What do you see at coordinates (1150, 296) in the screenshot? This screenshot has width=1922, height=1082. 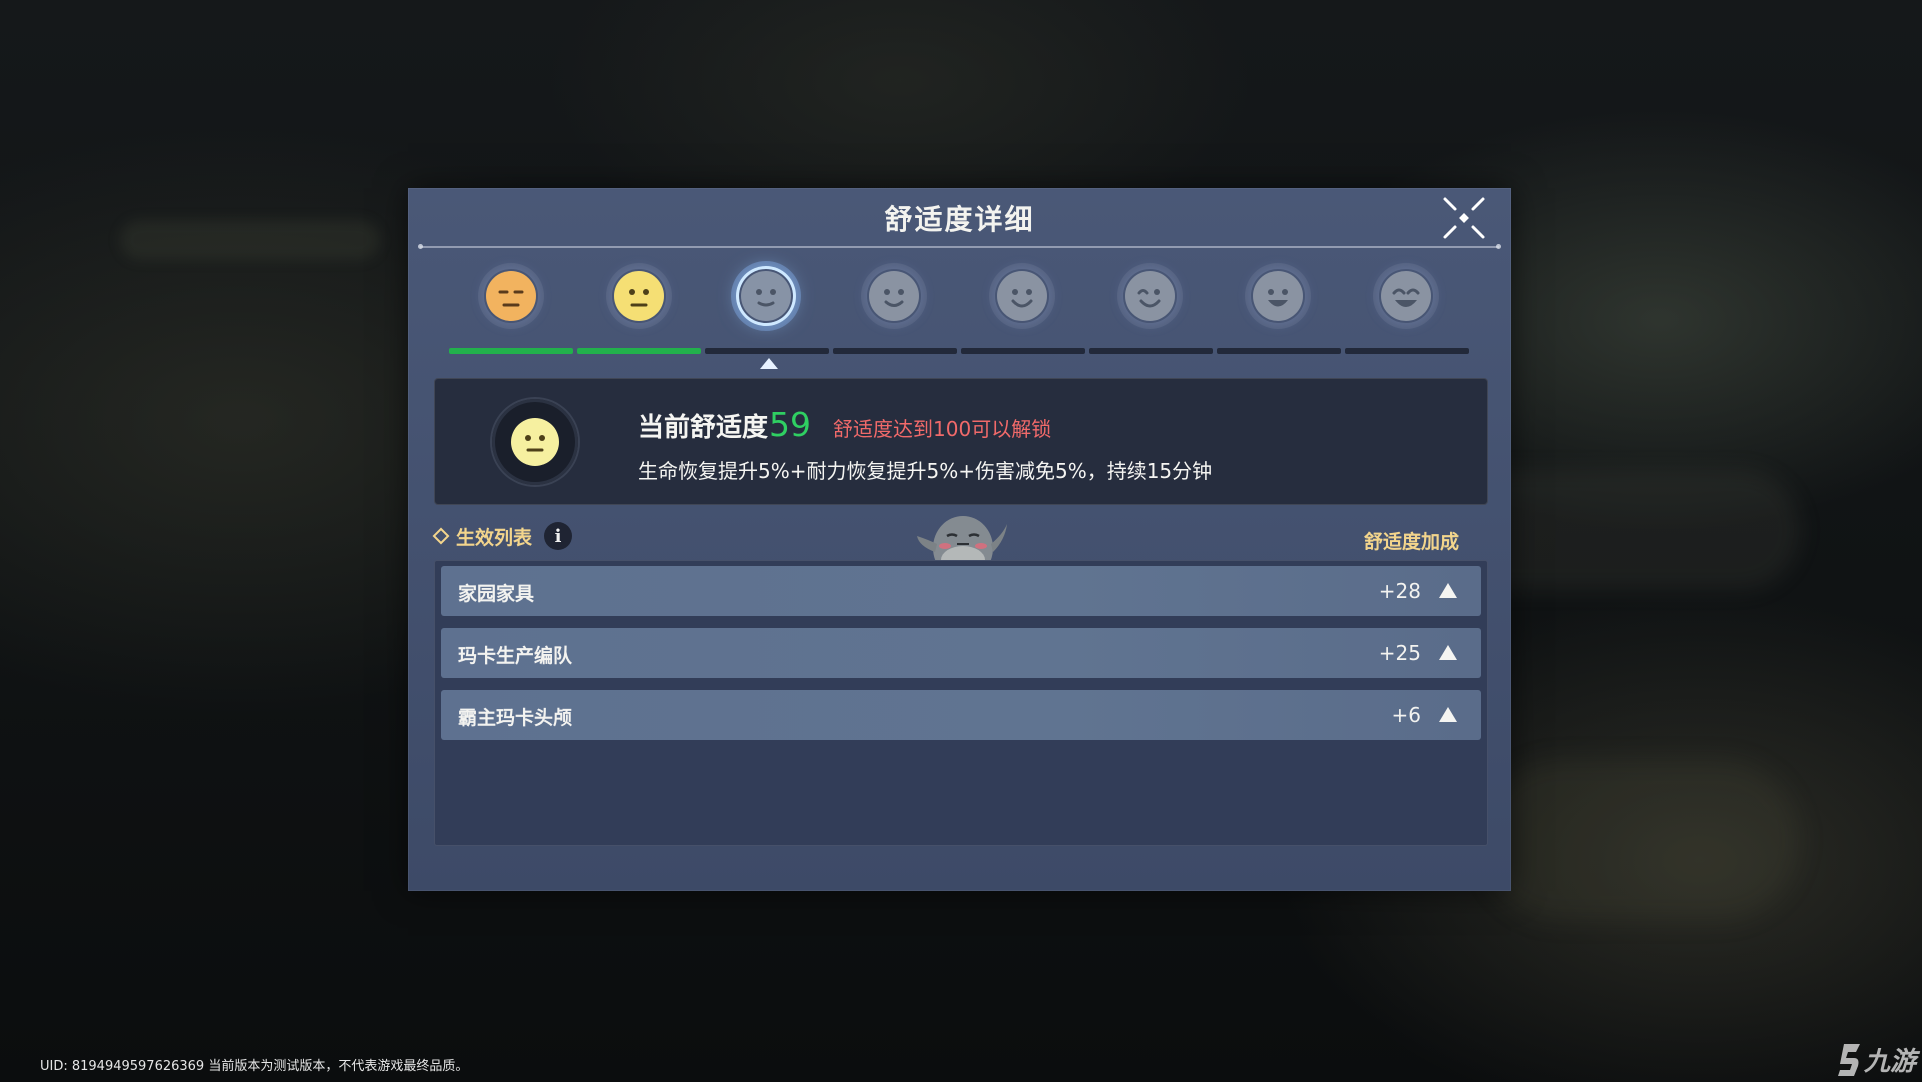 I see `stage-face-6-icon` at bounding box center [1150, 296].